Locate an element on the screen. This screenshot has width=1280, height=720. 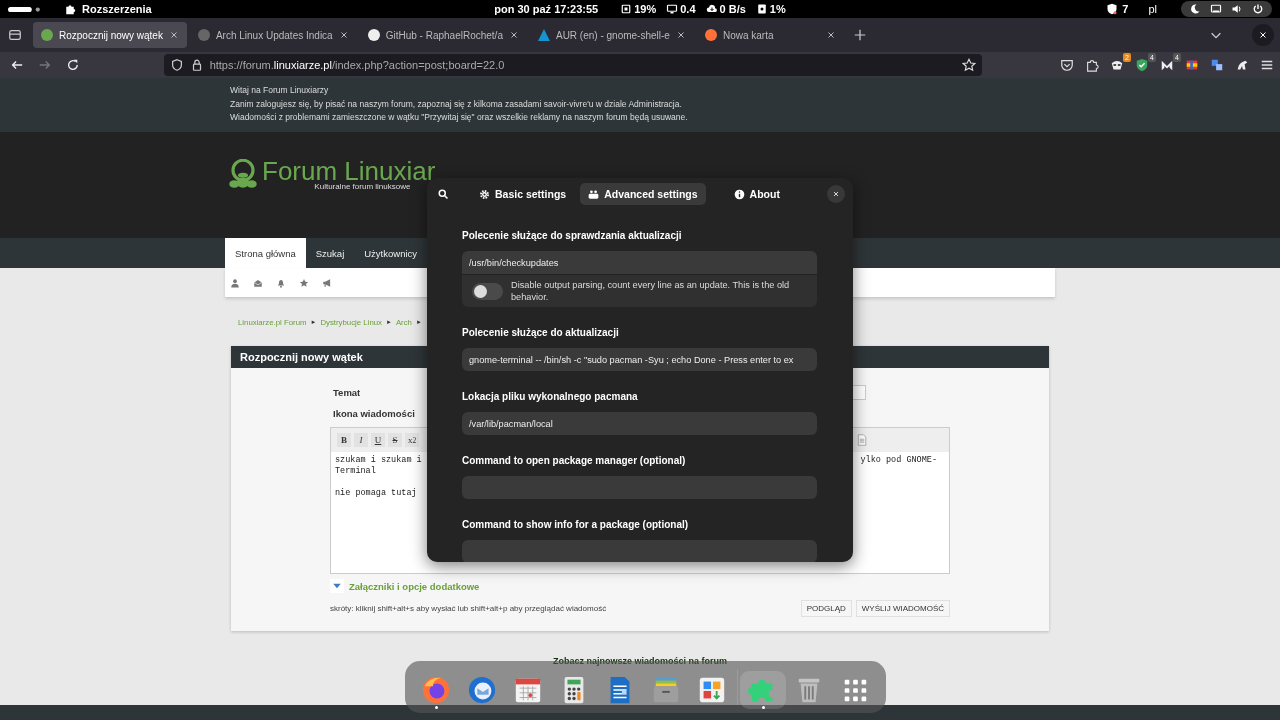
format-button: I is located at coordinates (361, 440).